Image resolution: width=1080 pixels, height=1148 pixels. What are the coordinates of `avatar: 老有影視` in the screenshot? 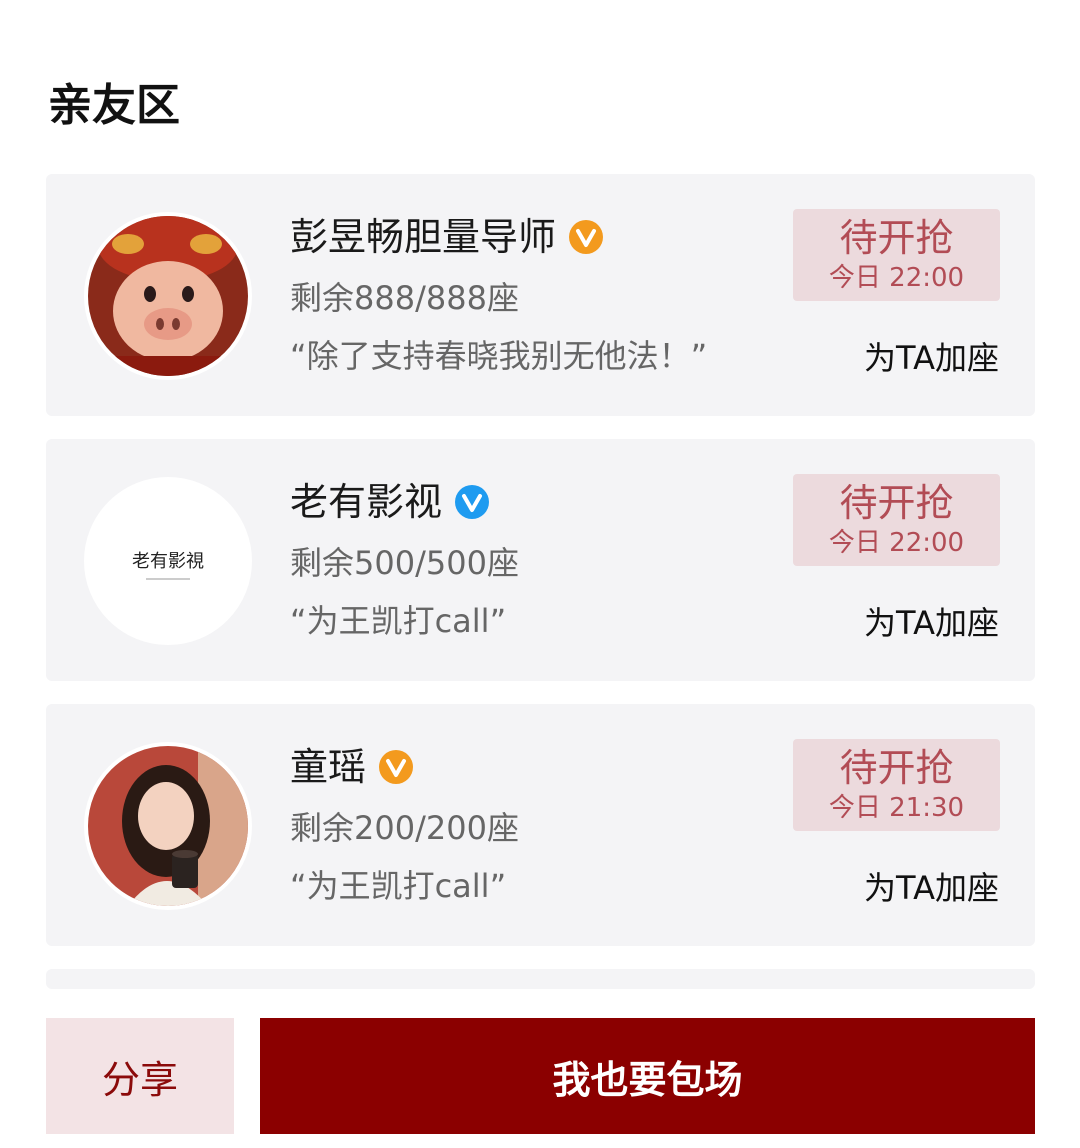 It's located at (168, 561).